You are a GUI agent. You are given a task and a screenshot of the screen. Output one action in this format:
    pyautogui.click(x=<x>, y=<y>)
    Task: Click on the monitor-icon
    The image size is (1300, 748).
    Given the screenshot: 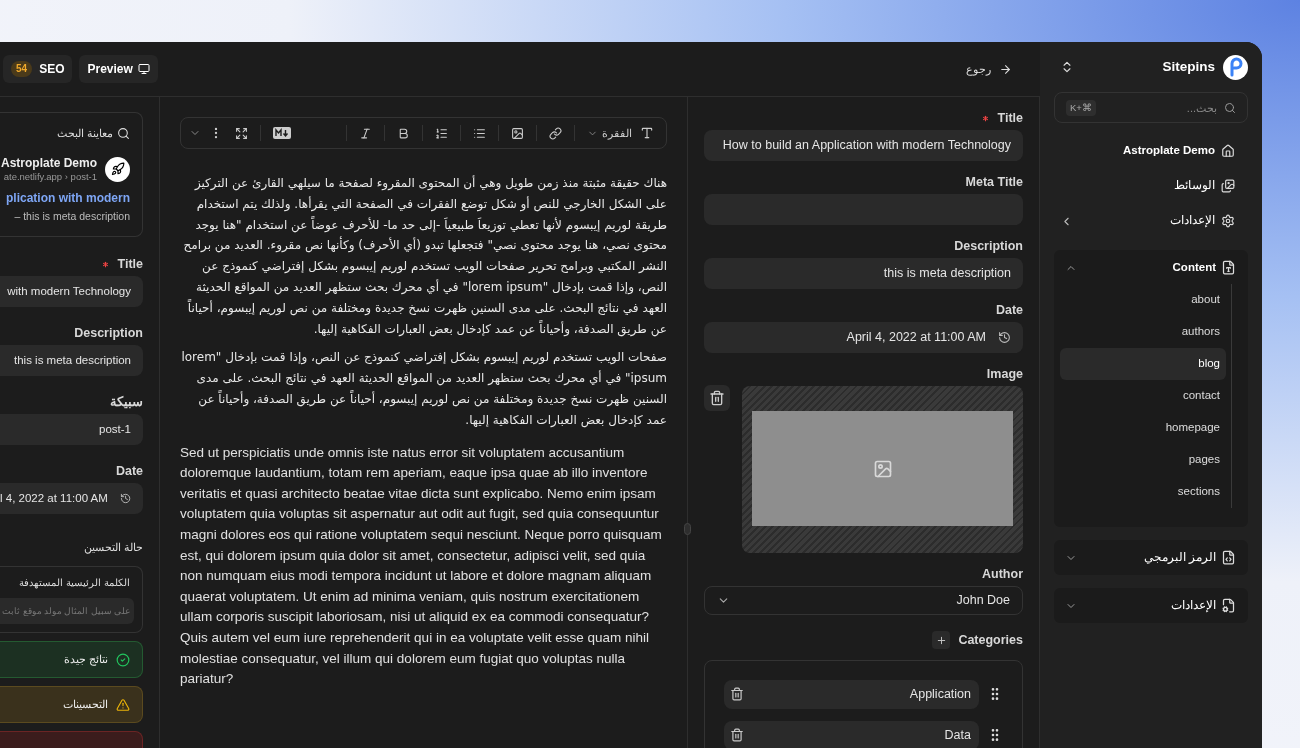 What is the action you would take?
    pyautogui.click(x=143, y=69)
    